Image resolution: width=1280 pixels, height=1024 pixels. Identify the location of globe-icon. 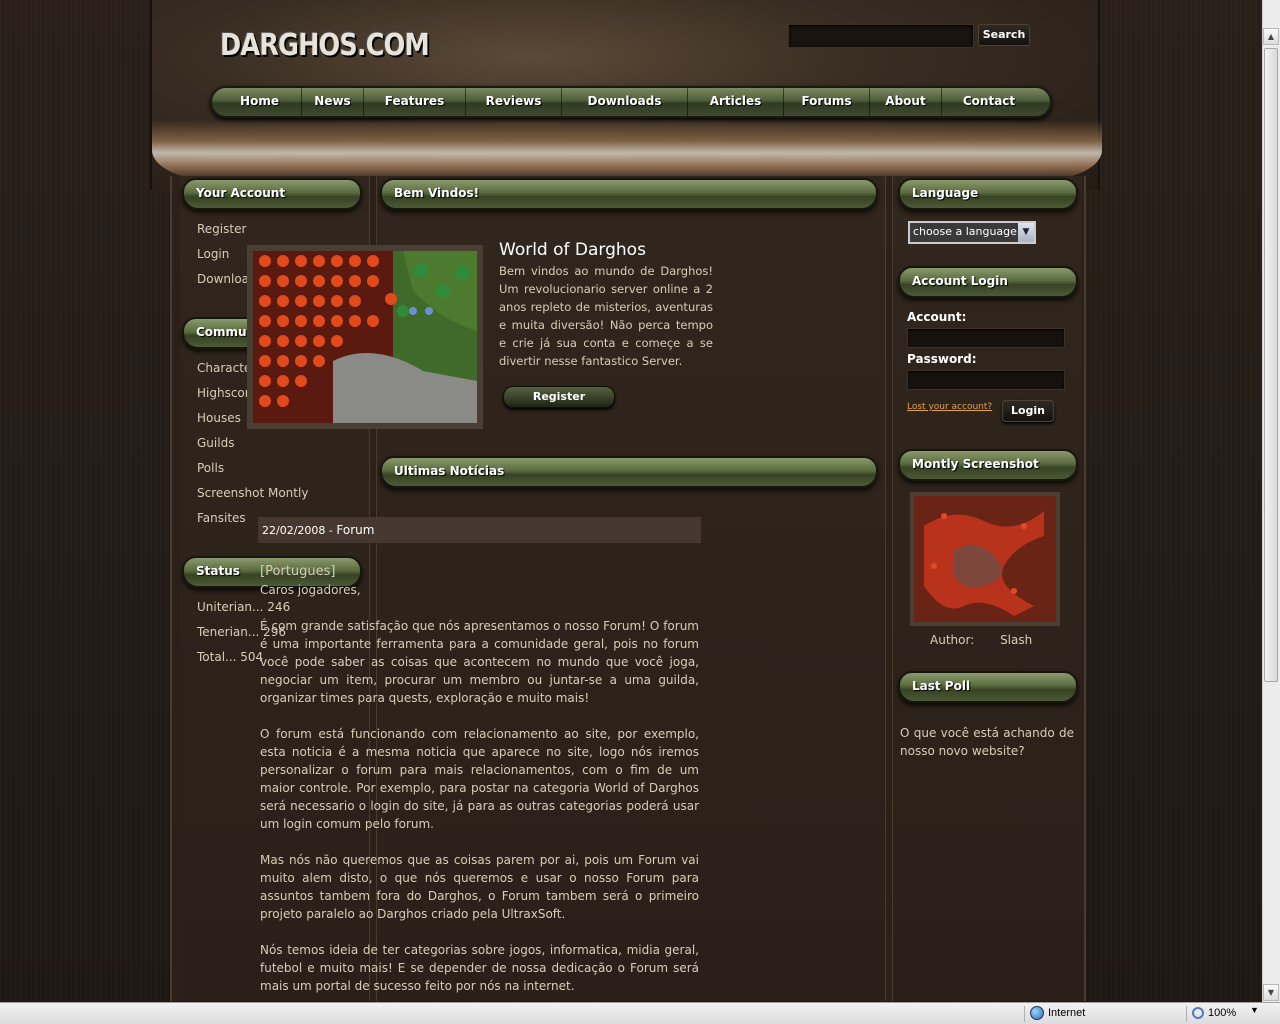
(1037, 1013).